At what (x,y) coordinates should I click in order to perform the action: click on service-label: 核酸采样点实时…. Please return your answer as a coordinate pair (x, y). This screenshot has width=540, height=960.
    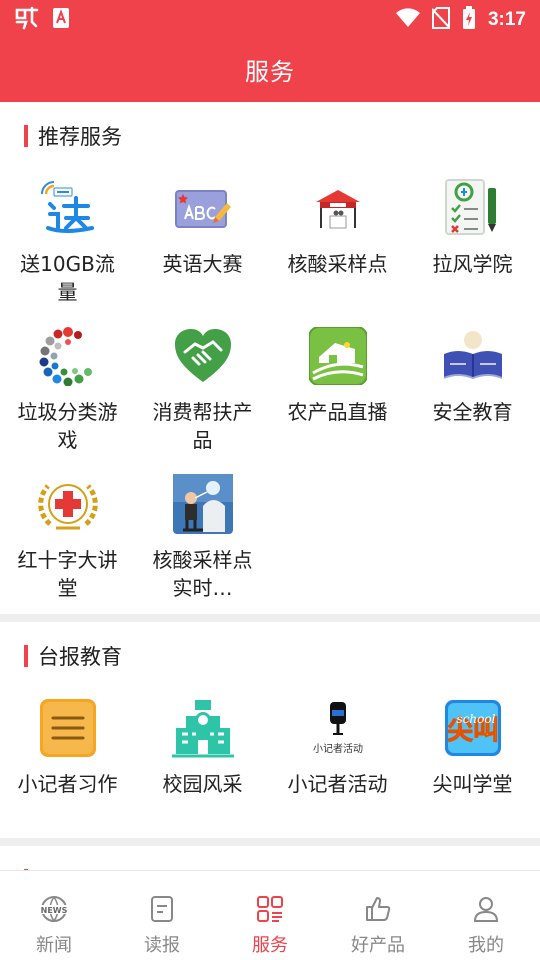
    Looking at the image, I should click on (202, 574).